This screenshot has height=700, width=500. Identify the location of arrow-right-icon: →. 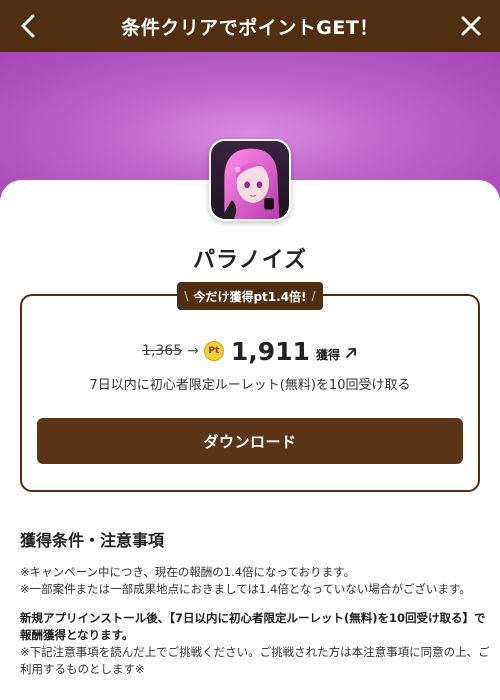
(193, 351).